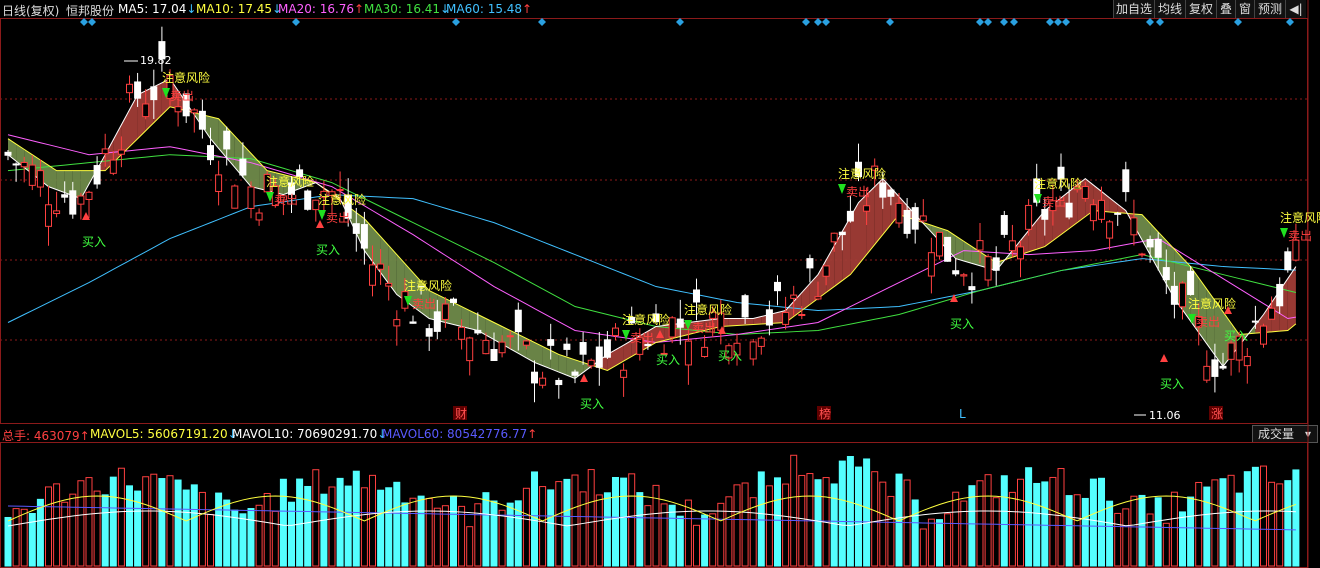 The image size is (1320, 568). I want to click on add-to-watchlist-button: 加自选, so click(1133, 9).